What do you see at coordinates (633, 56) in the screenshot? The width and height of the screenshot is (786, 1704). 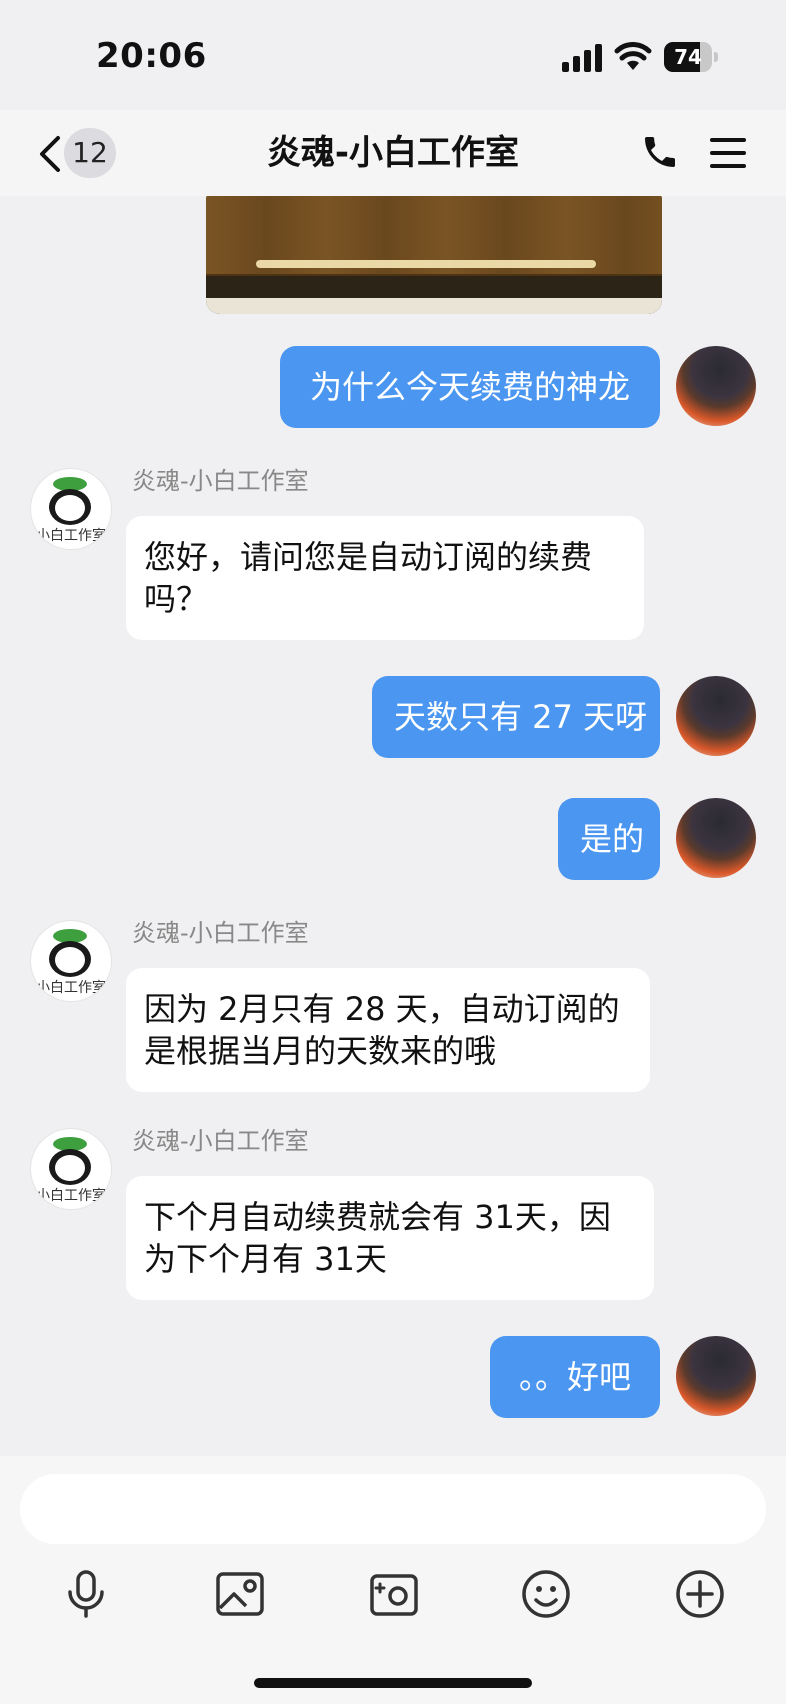 I see `wifi-icon` at bounding box center [633, 56].